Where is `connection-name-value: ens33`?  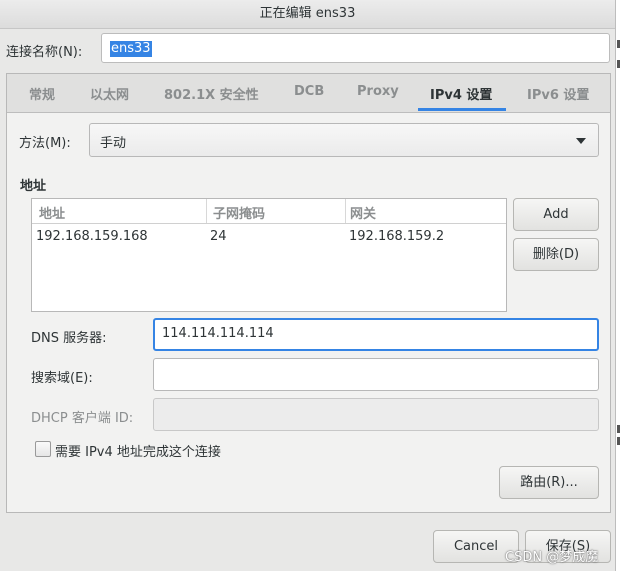 connection-name-value: ens33 is located at coordinates (131, 49).